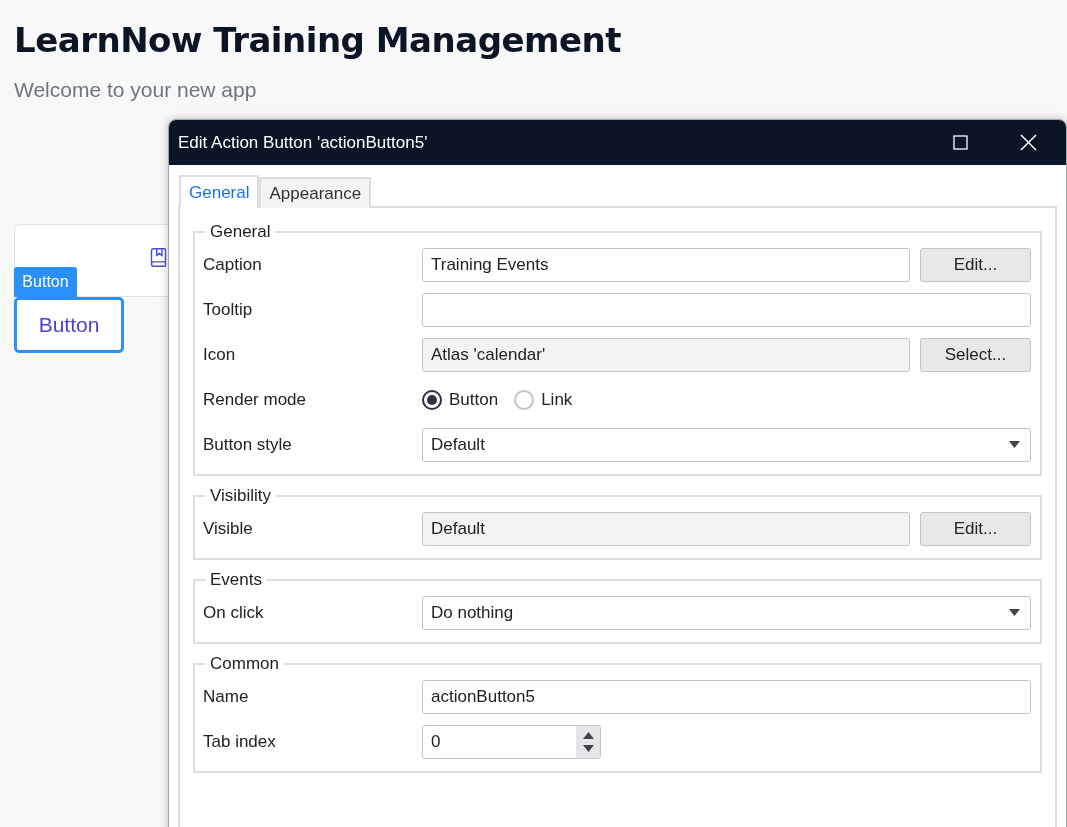 Image resolution: width=1067 pixels, height=827 pixels. What do you see at coordinates (303, 142) in the screenshot?
I see `dialog-title: Edit Action Button 'actionButton5'` at bounding box center [303, 142].